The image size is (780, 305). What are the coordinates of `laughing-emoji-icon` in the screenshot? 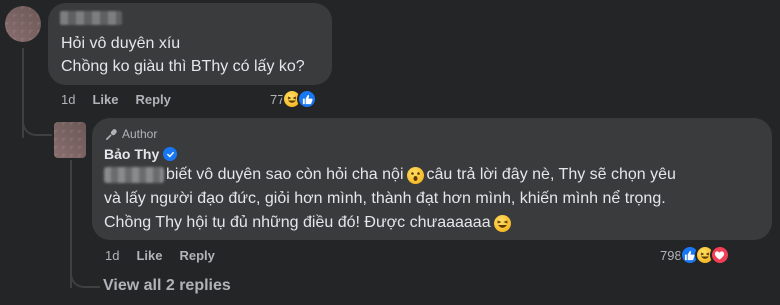 It's located at (502, 223).